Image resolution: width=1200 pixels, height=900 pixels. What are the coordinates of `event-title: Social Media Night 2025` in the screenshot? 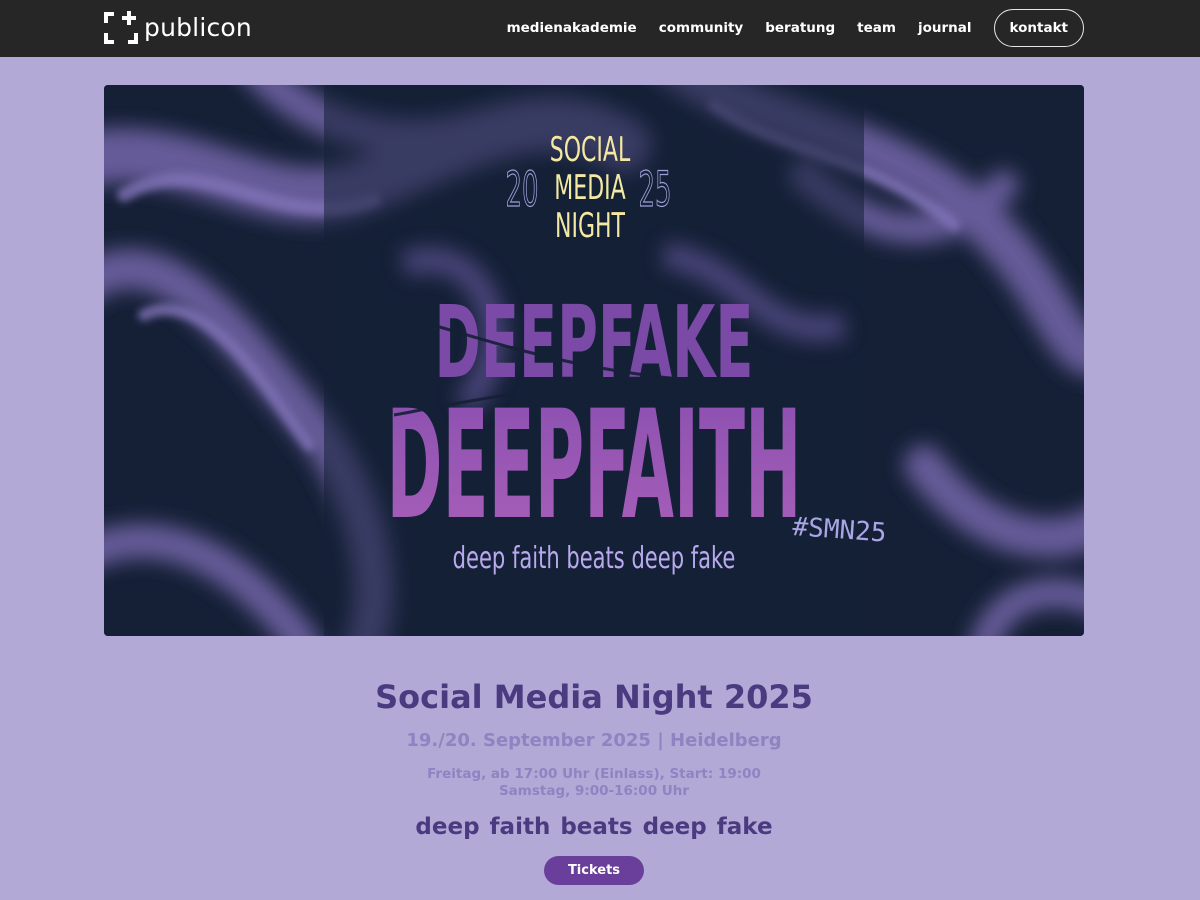 It's located at (594, 697).